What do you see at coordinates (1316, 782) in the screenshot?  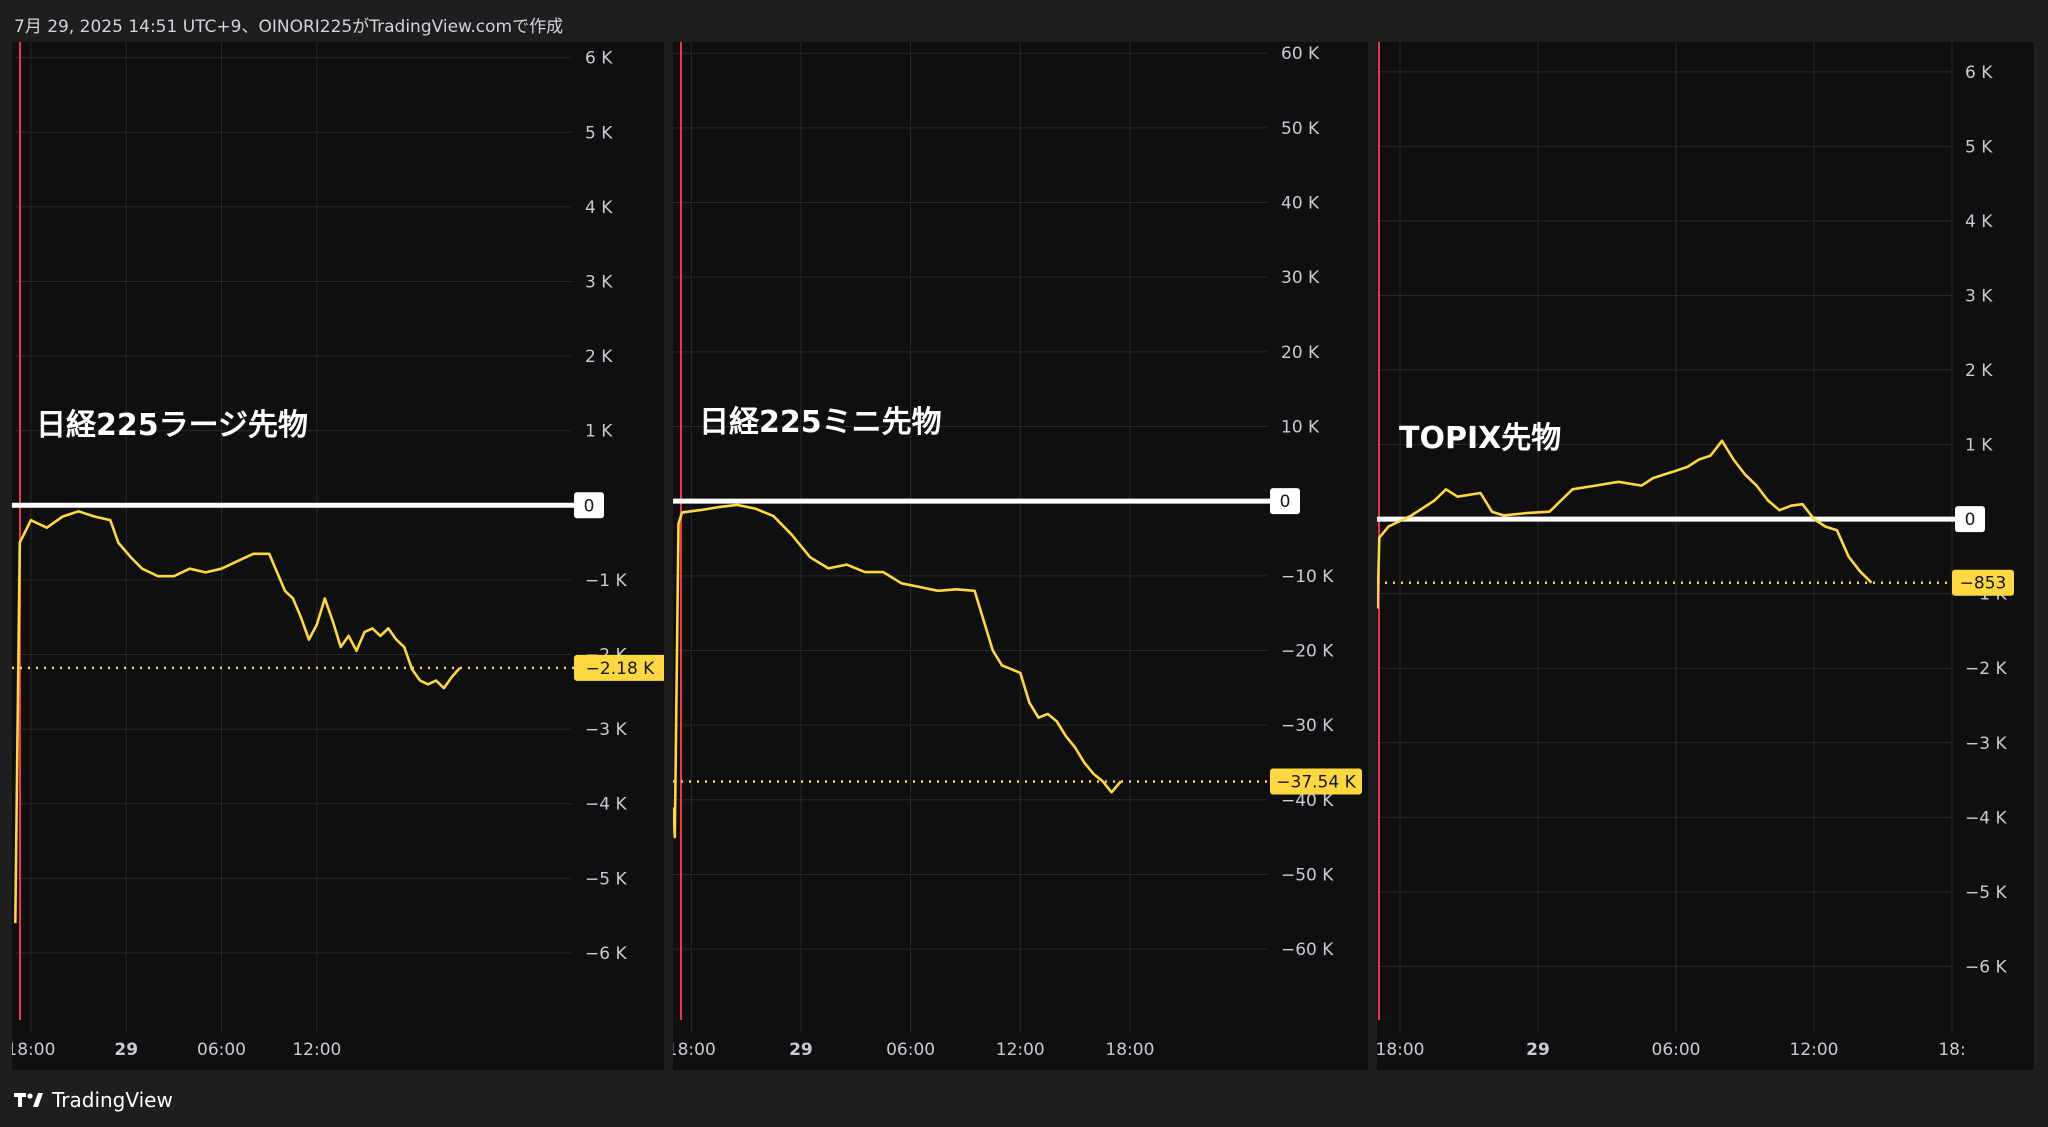 I see `last-value-label: −37.54 K` at bounding box center [1316, 782].